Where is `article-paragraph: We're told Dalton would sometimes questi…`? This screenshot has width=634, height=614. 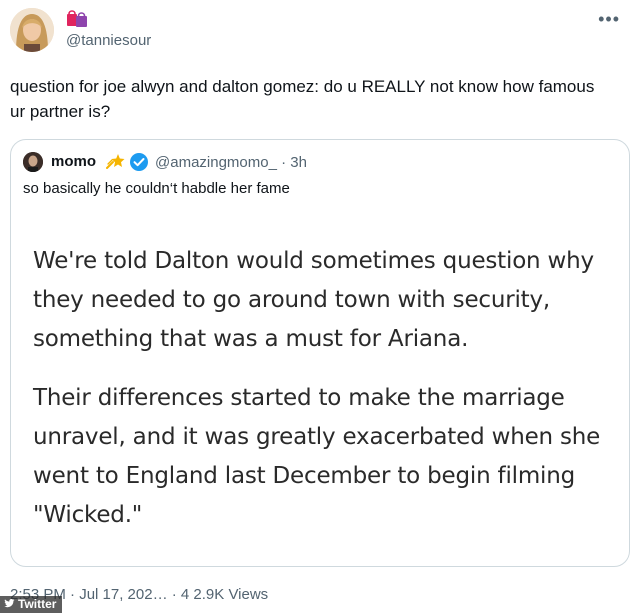 article-paragraph: We're told Dalton would sometimes questi… is located at coordinates (313, 300).